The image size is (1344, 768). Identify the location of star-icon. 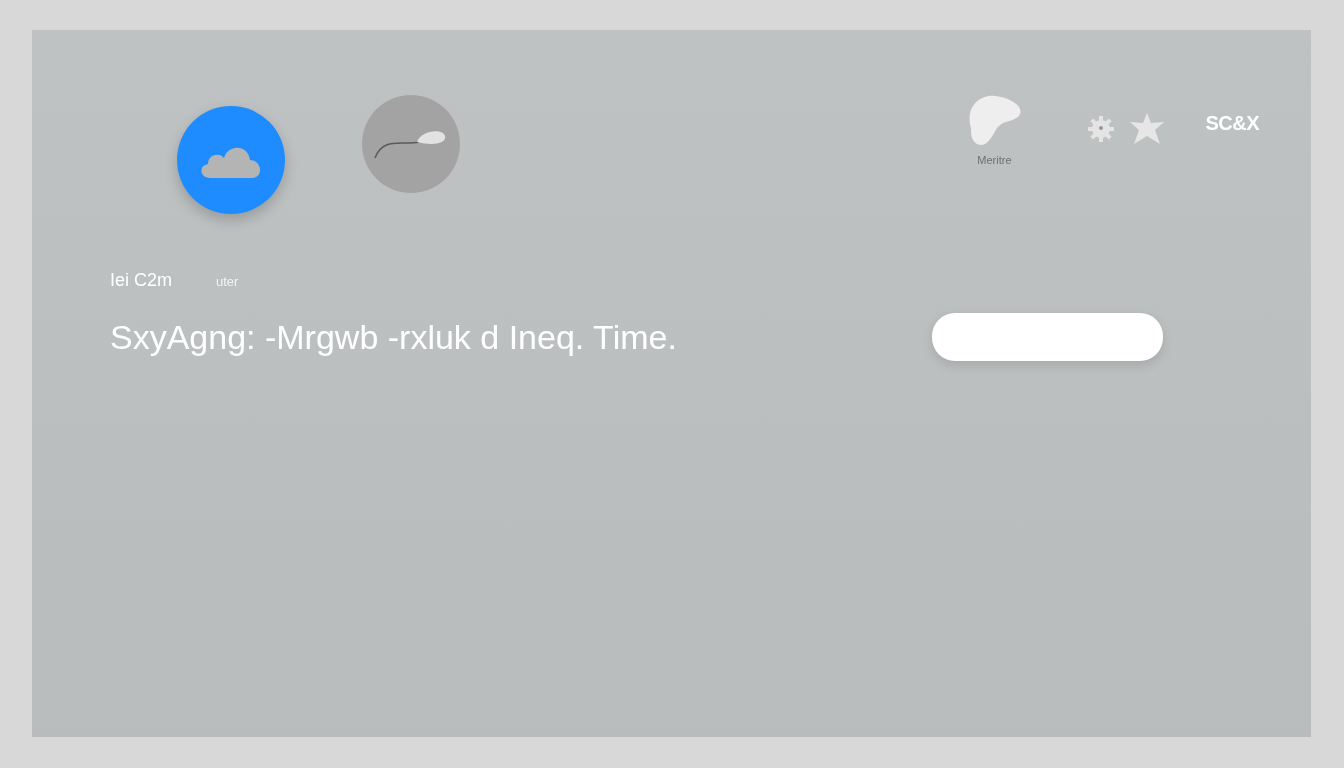
(1147, 129).